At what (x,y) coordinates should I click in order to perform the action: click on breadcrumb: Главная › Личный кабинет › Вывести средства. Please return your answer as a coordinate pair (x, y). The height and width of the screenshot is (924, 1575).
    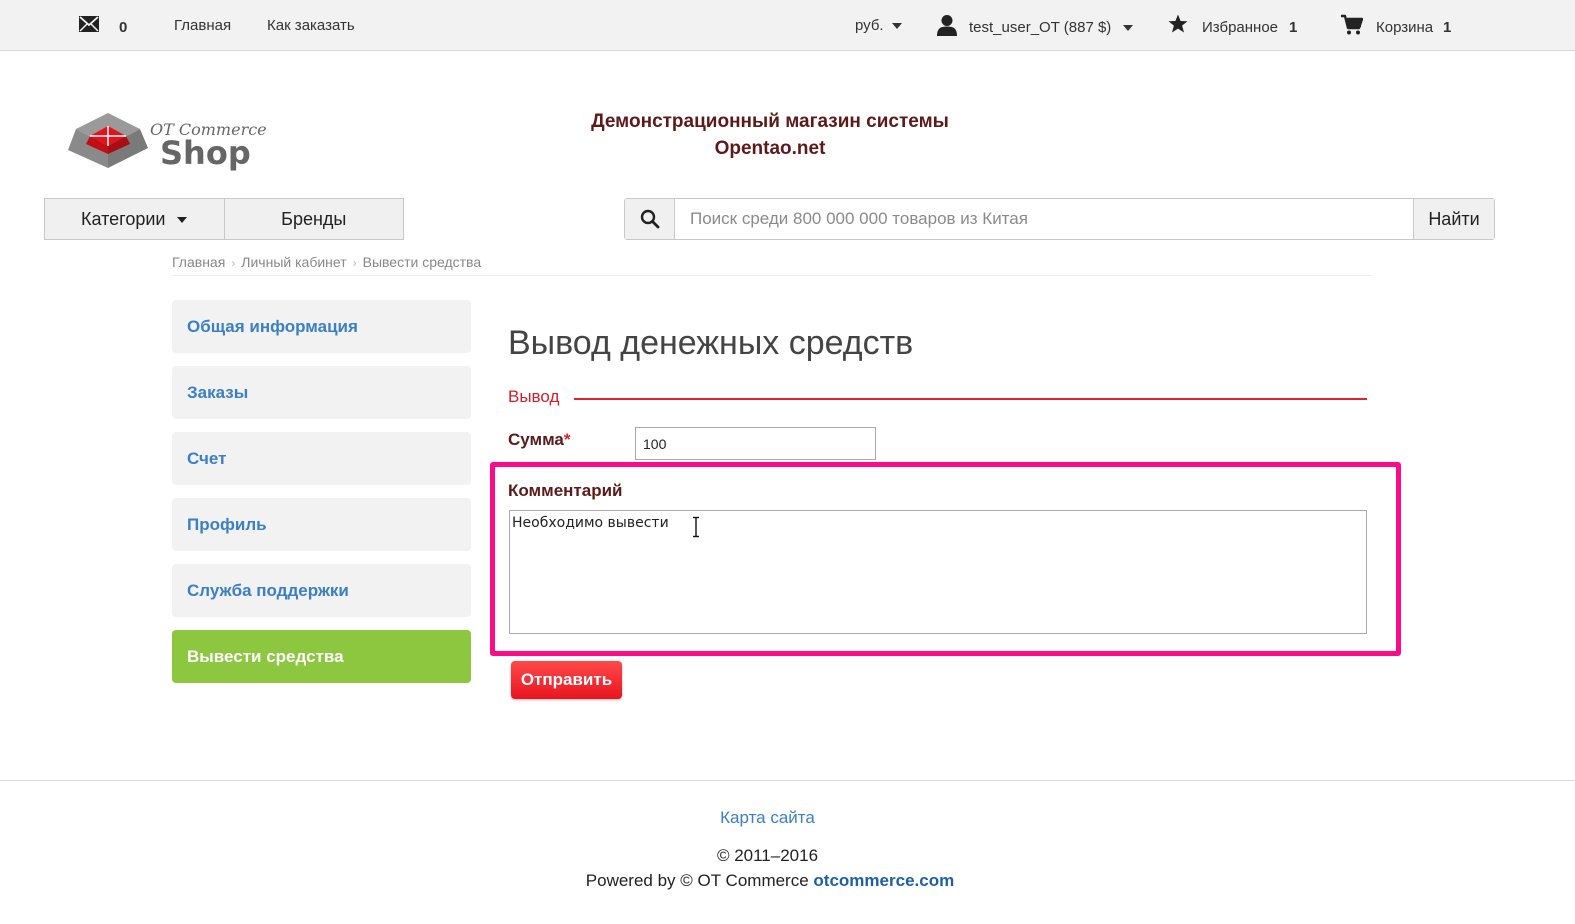
    Looking at the image, I should click on (326, 262).